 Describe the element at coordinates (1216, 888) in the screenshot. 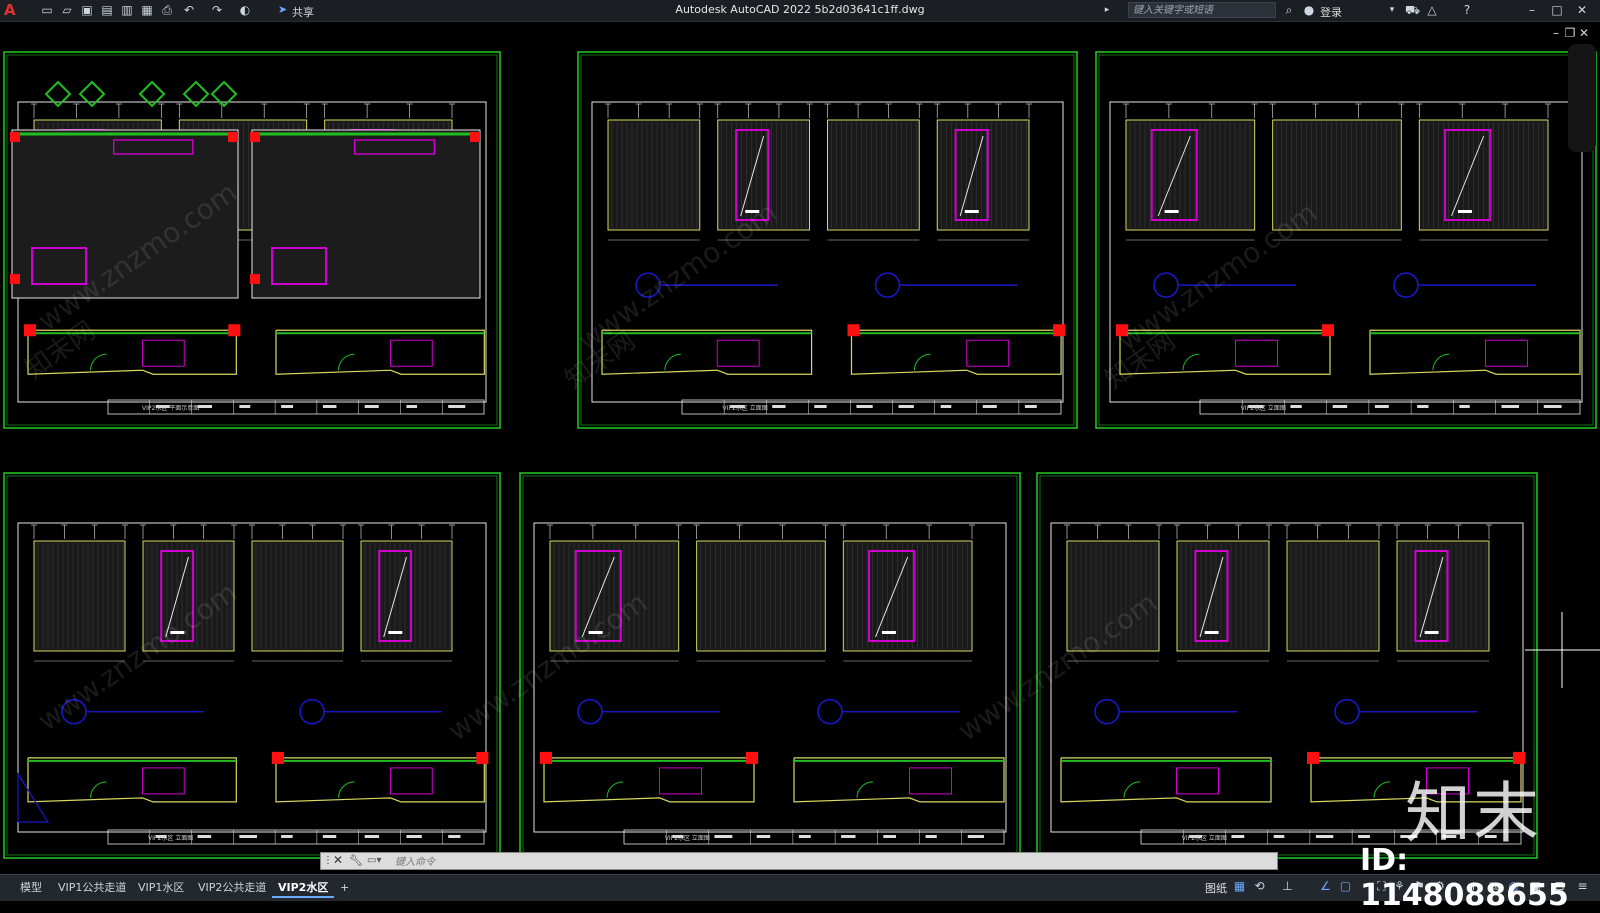

I see `paper-space-toggle: 图纸` at that location.